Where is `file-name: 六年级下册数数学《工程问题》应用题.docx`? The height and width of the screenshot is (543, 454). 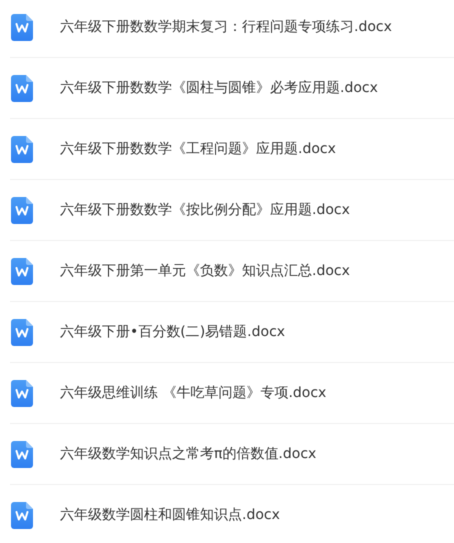
file-name: 六年级下册数数学《工程问题》应用题.docx is located at coordinates (198, 149).